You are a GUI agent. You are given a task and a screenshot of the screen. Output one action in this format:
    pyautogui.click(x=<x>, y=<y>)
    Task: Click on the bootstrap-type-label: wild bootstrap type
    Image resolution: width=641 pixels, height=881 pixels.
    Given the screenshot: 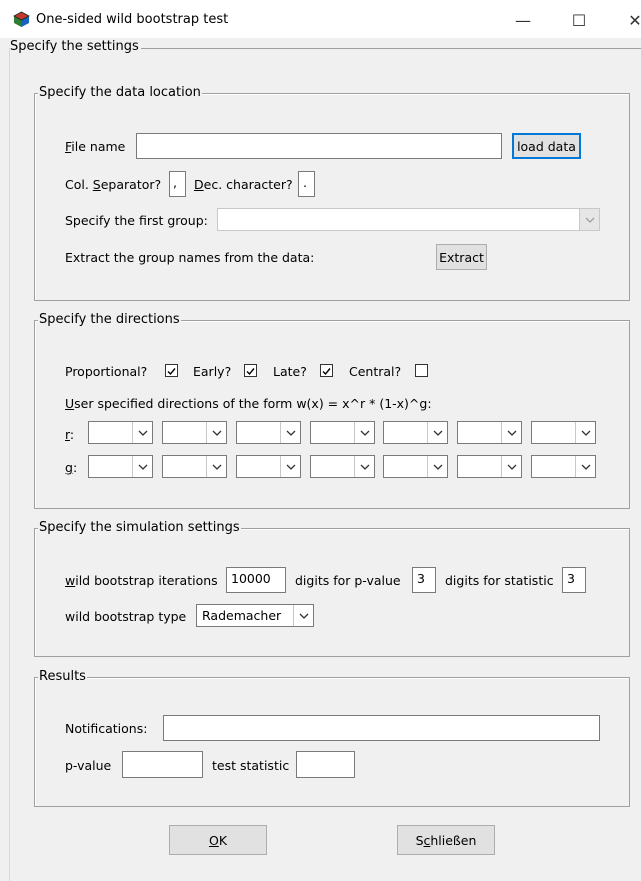 What is the action you would take?
    pyautogui.click(x=126, y=616)
    